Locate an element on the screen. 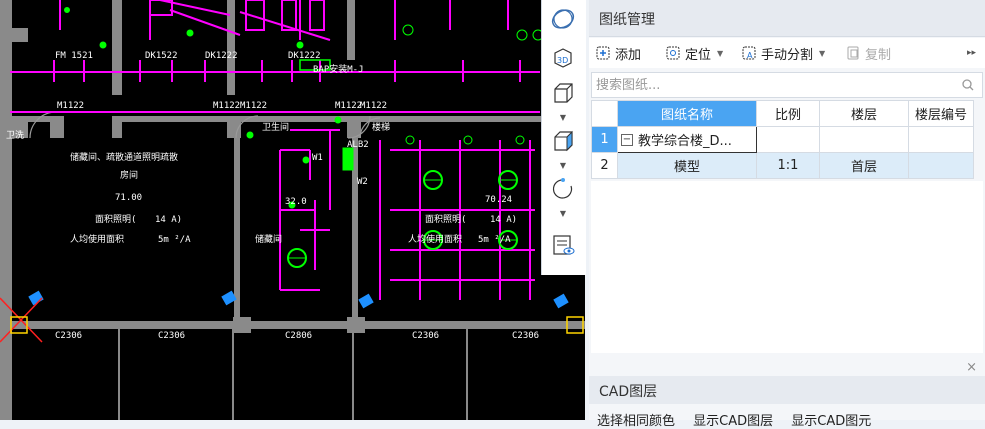 The height and width of the screenshot is (429, 985). floor-cell is located at coordinates (864, 139).